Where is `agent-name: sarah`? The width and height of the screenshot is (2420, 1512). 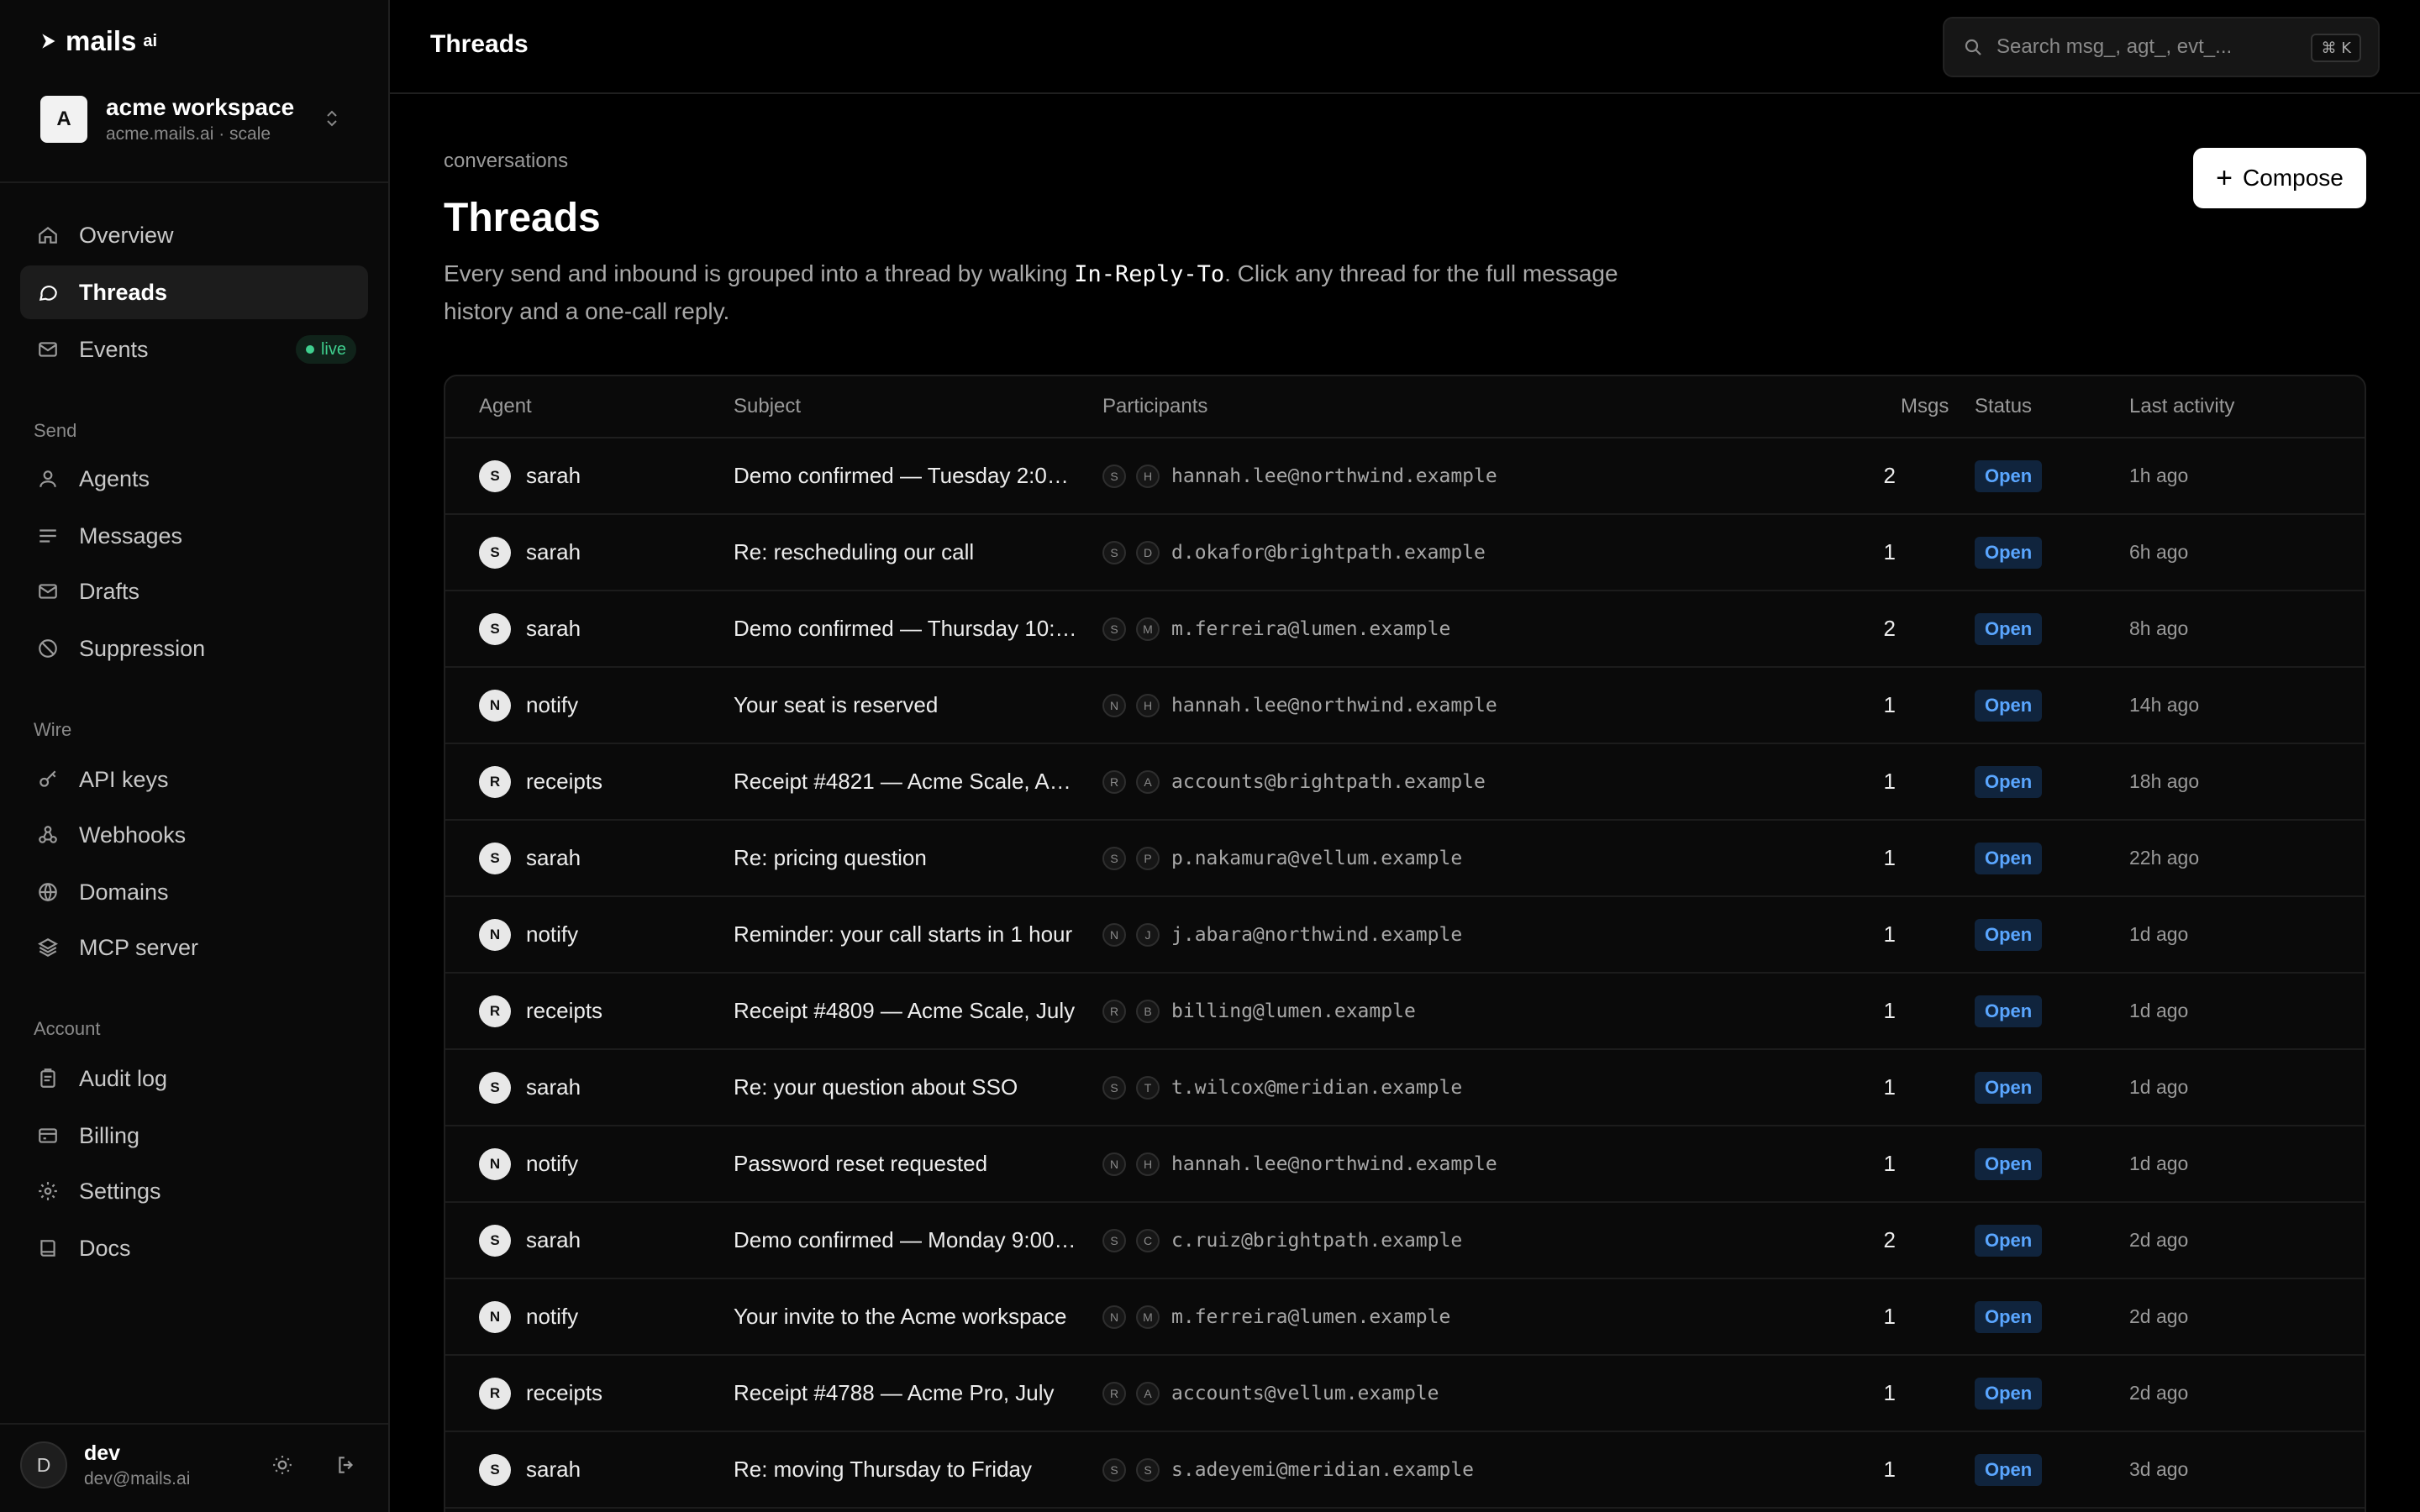 agent-name: sarah is located at coordinates (553, 475).